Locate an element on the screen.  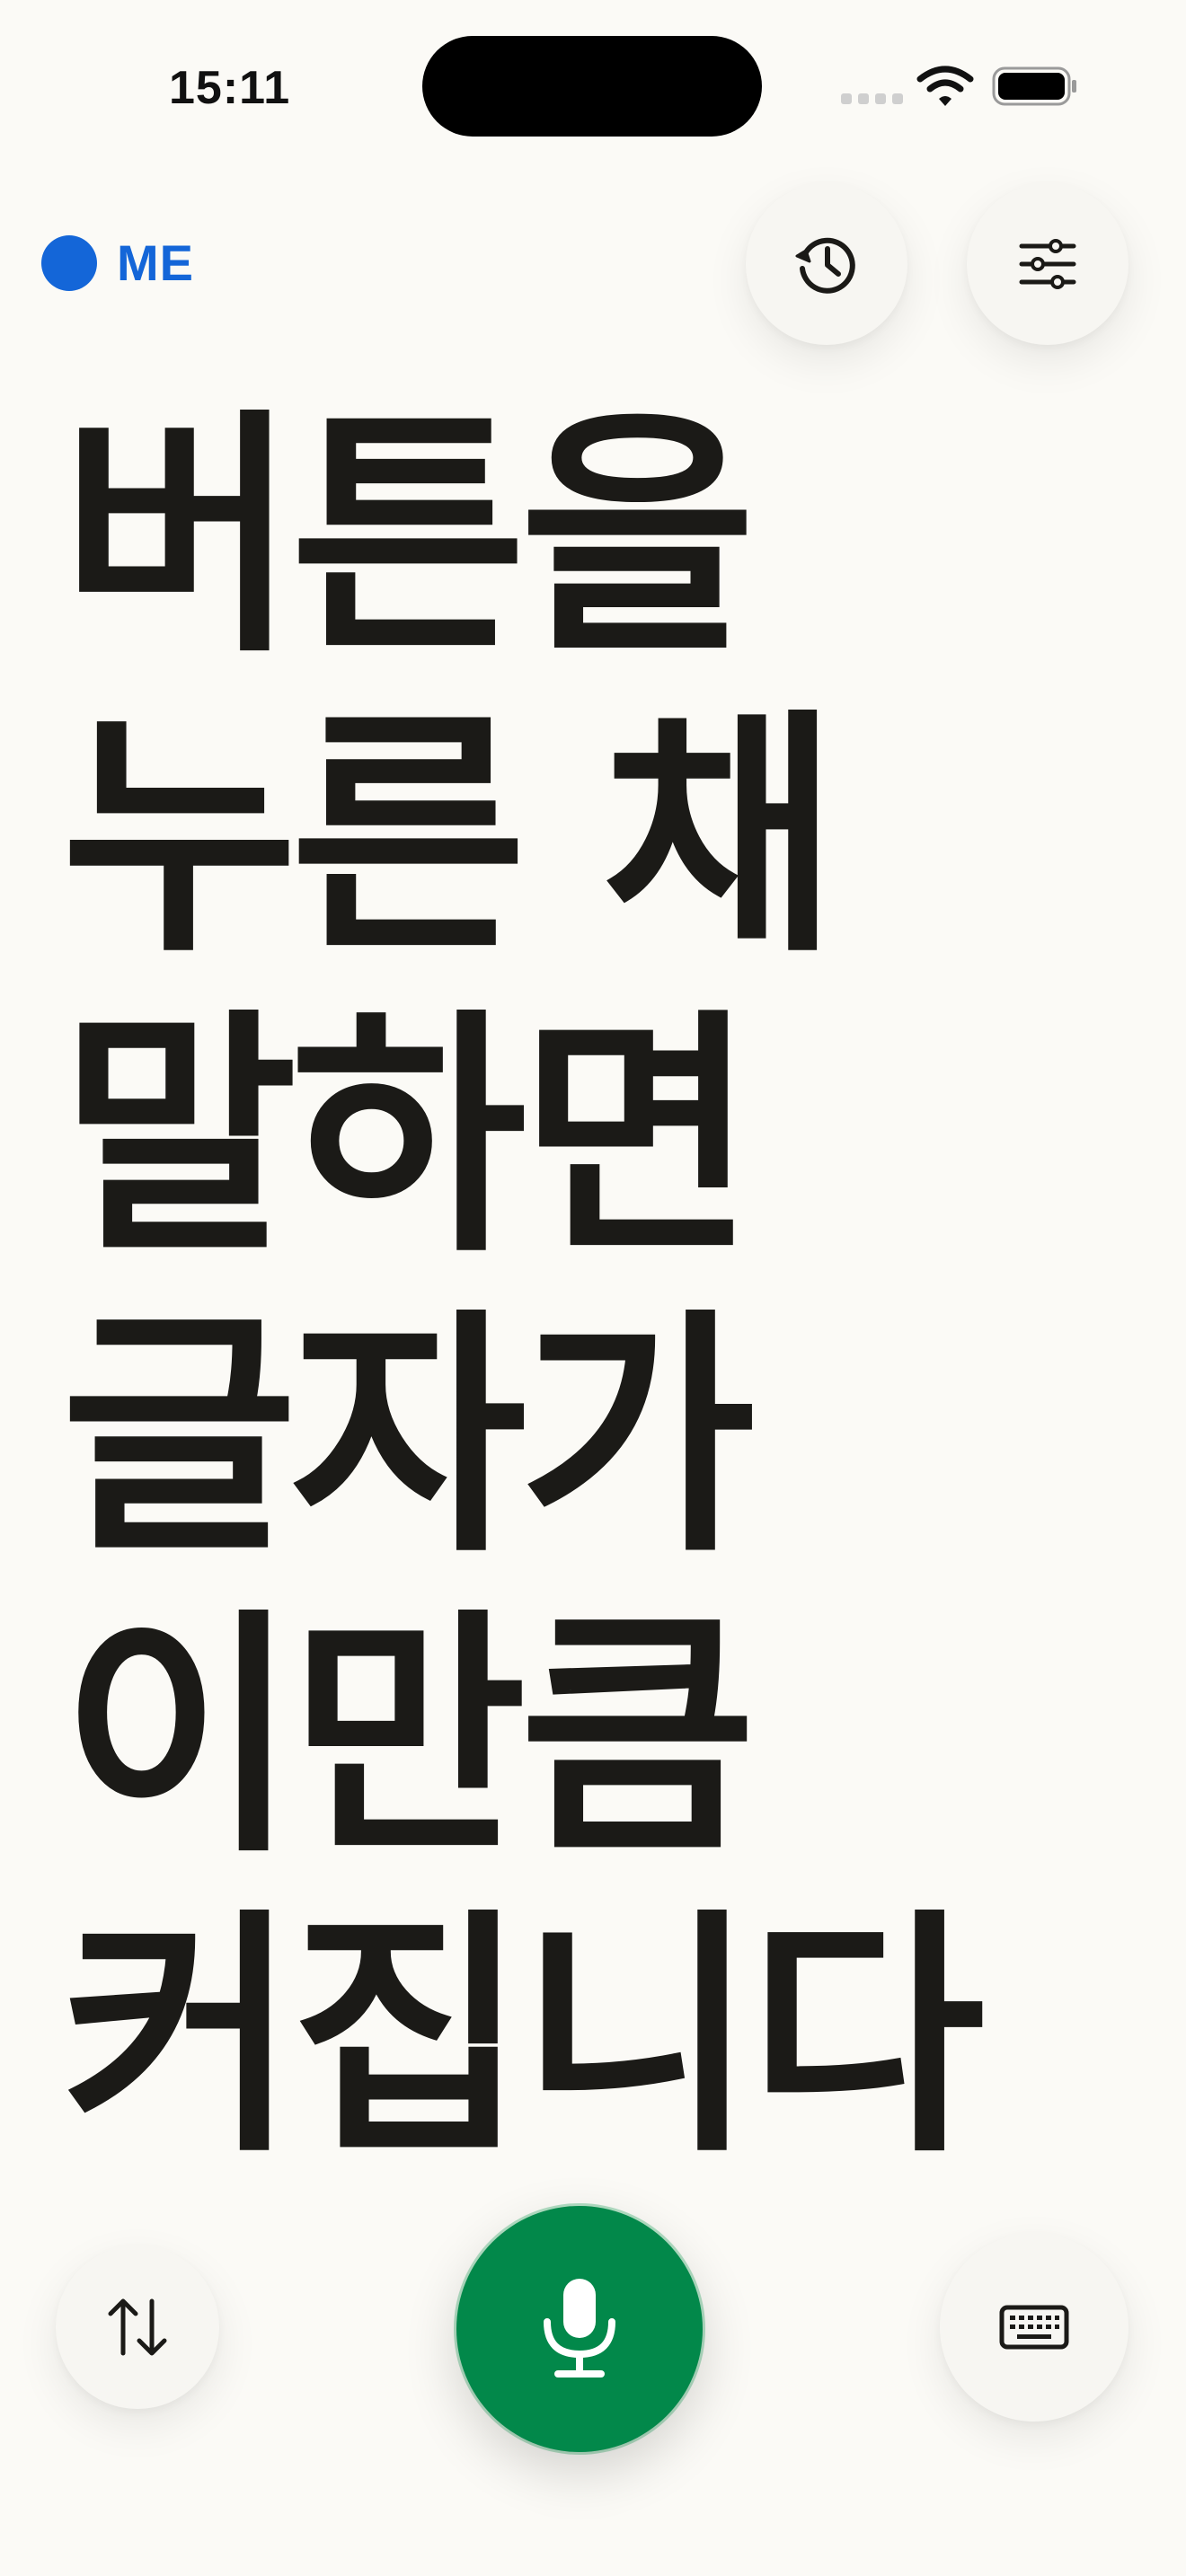
transcript-line: 누른 채 is located at coordinates (449, 838).